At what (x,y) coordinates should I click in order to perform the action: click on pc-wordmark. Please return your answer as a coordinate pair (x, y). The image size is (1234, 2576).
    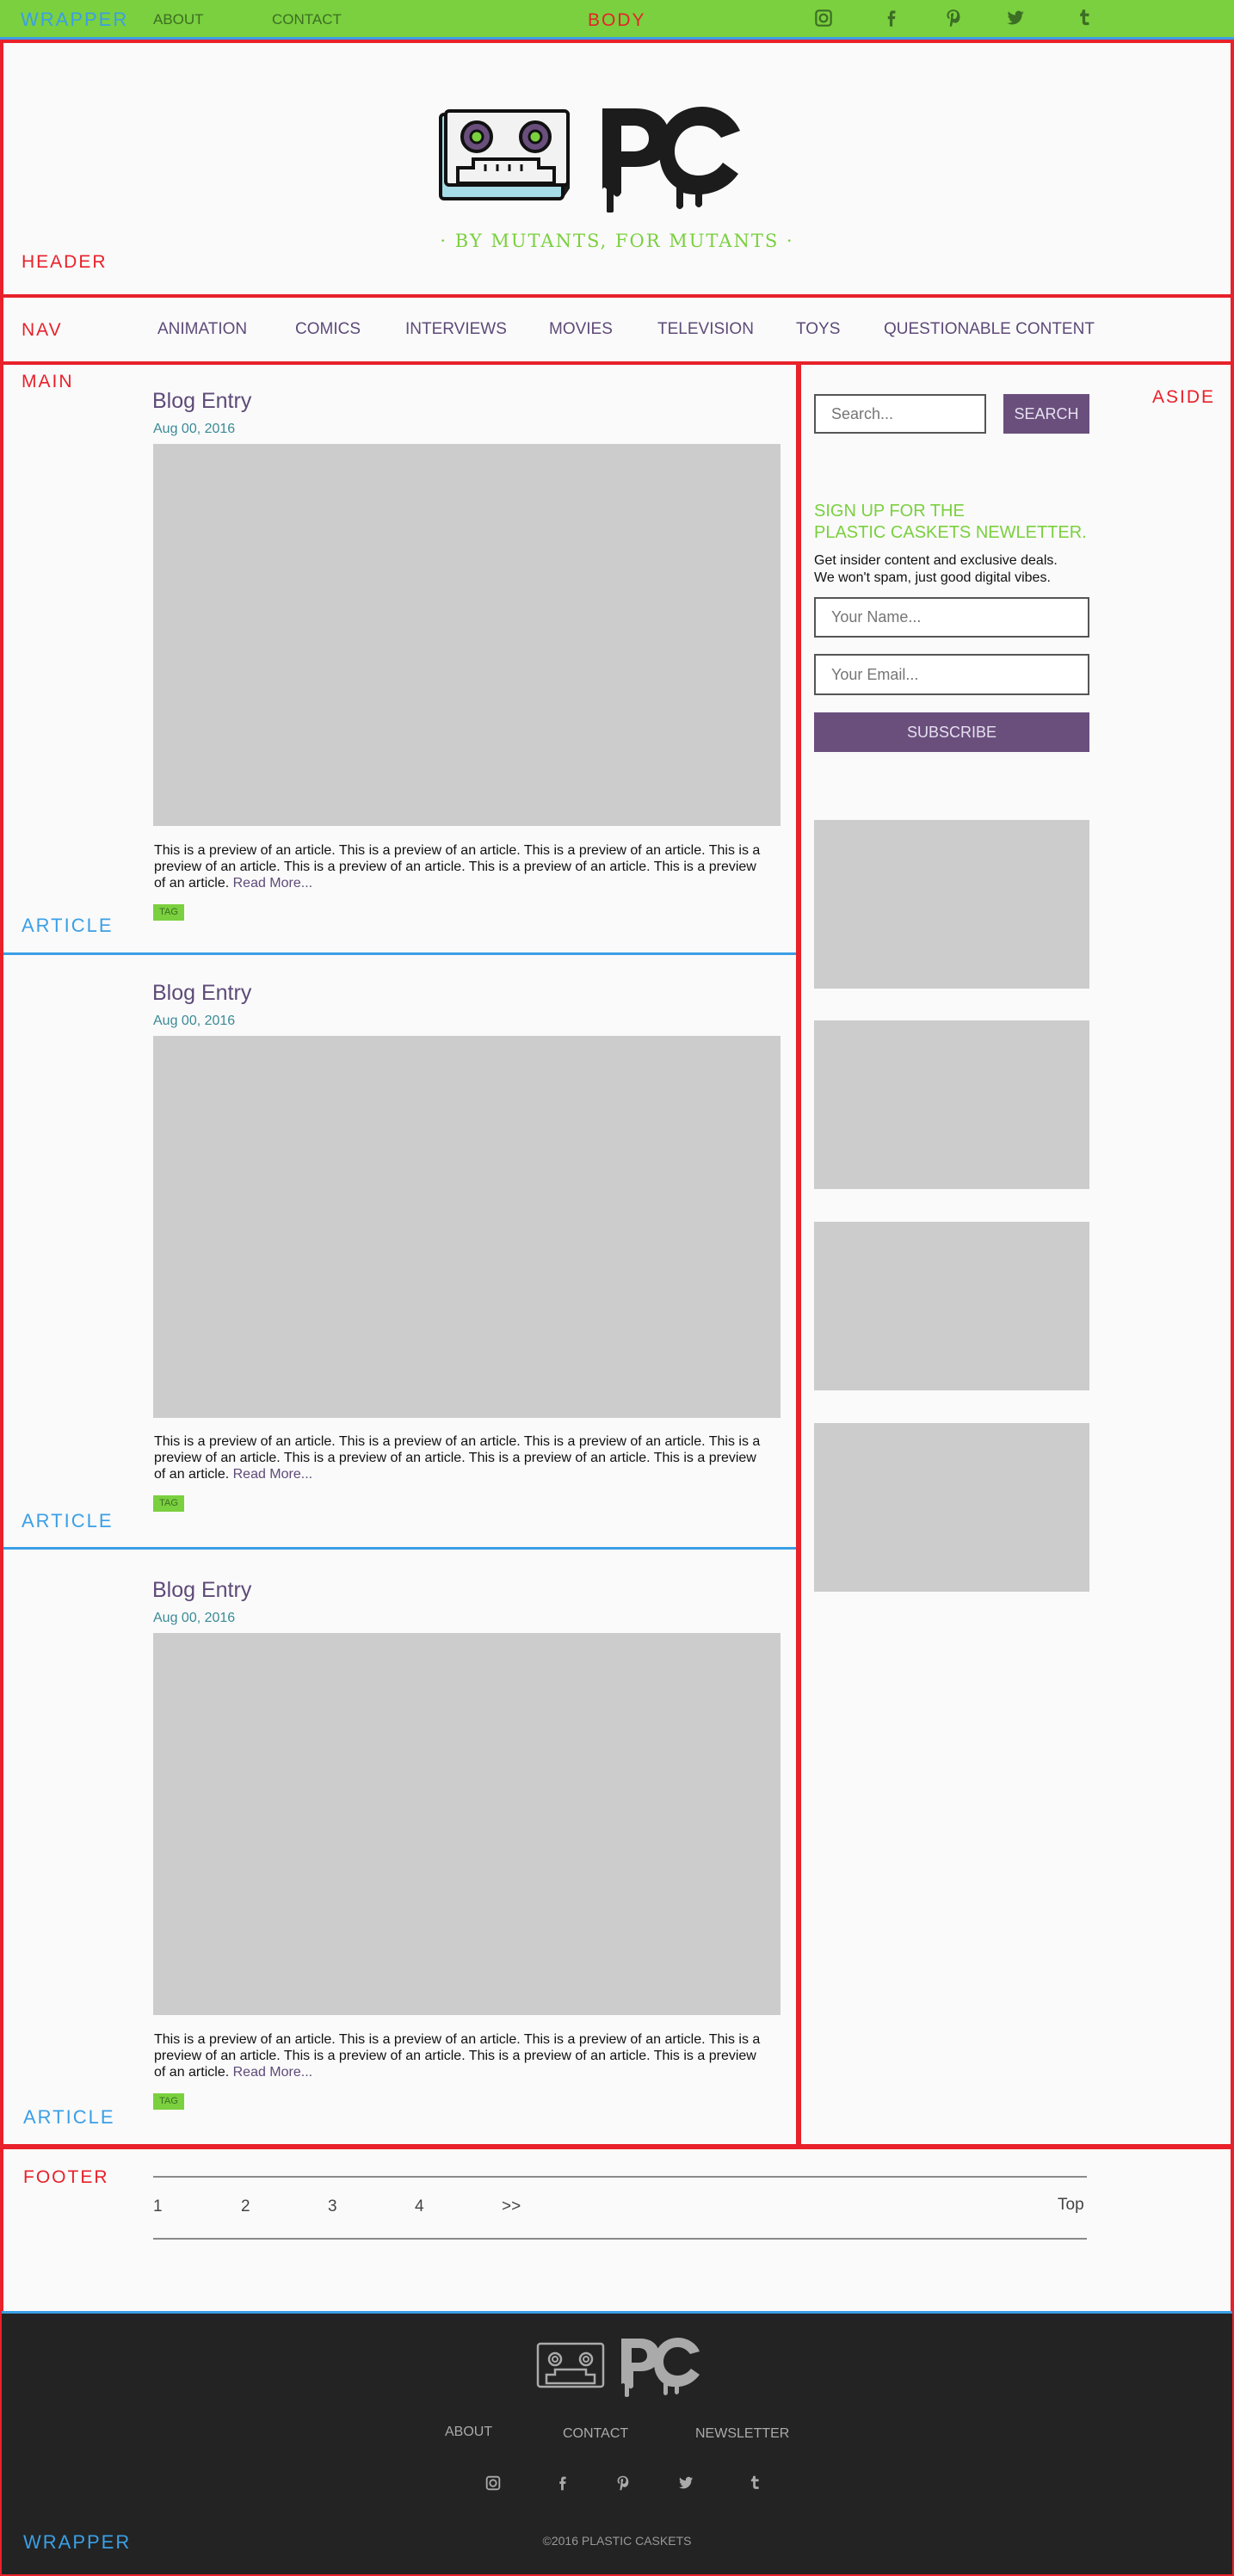
    Looking at the image, I should click on (672, 159).